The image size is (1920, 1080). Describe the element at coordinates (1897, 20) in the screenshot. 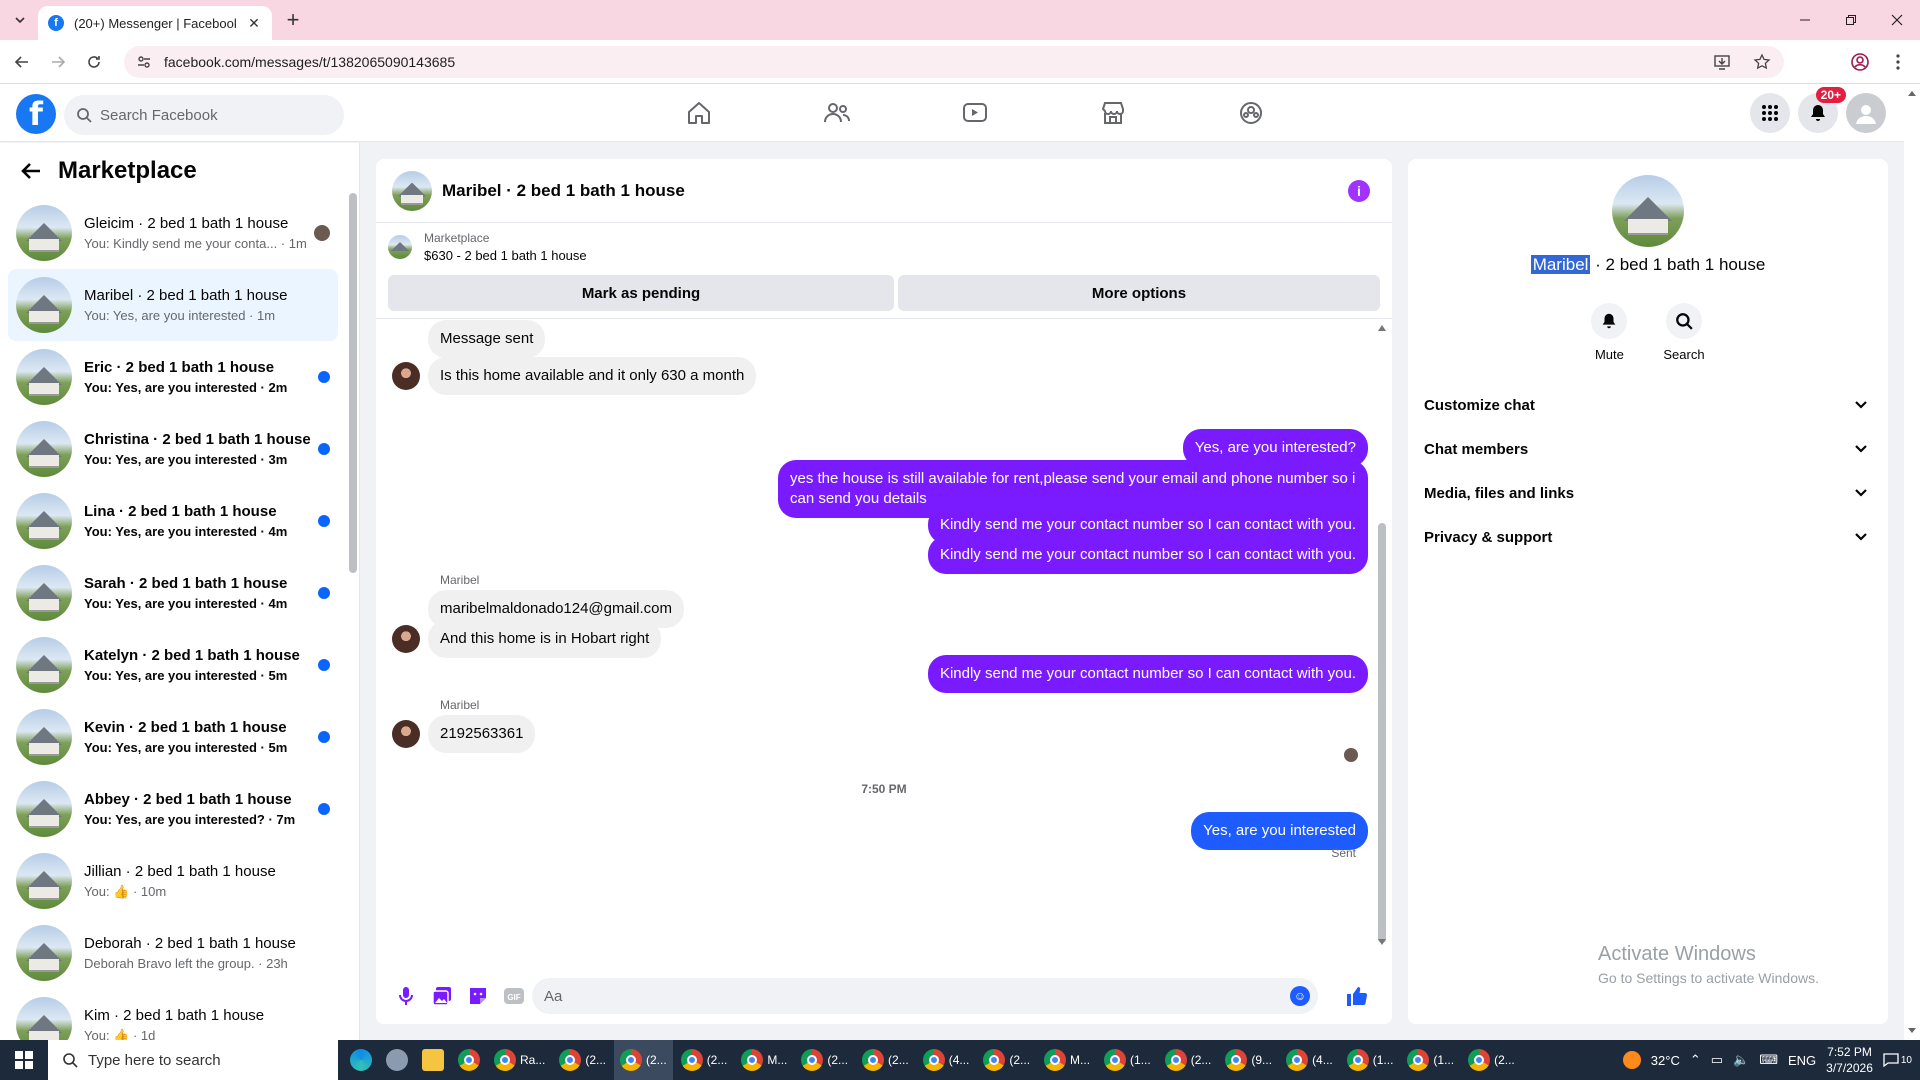

I see `close-window-button` at that location.